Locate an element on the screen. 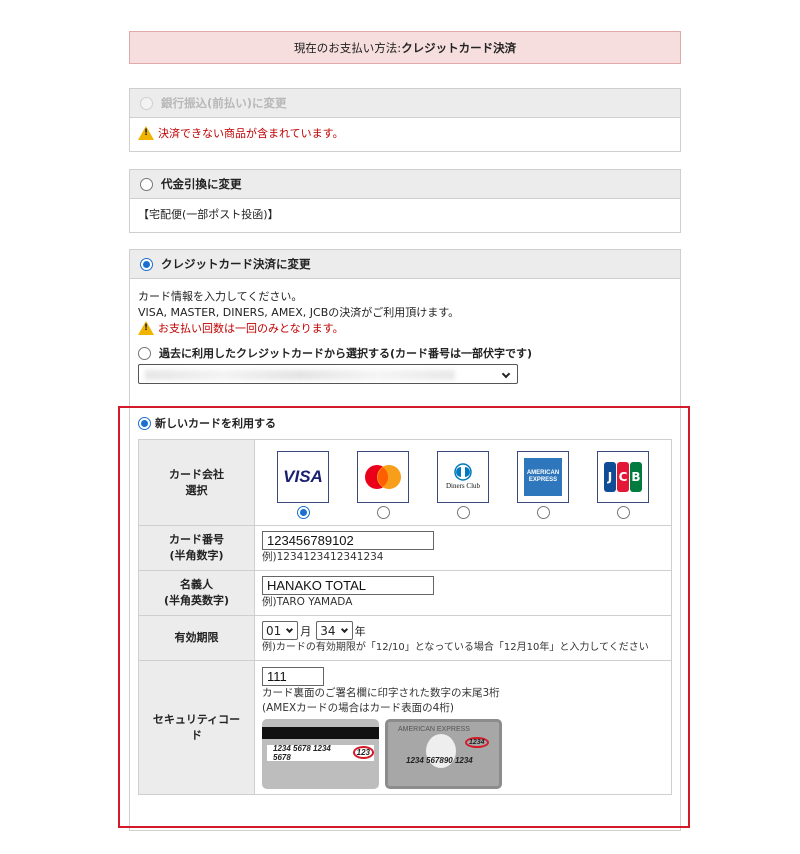 Image resolution: width=800 pixels, height=854 pixels. cod-note: 【宅配便(一部ポスト投函)】 is located at coordinates (208, 214).